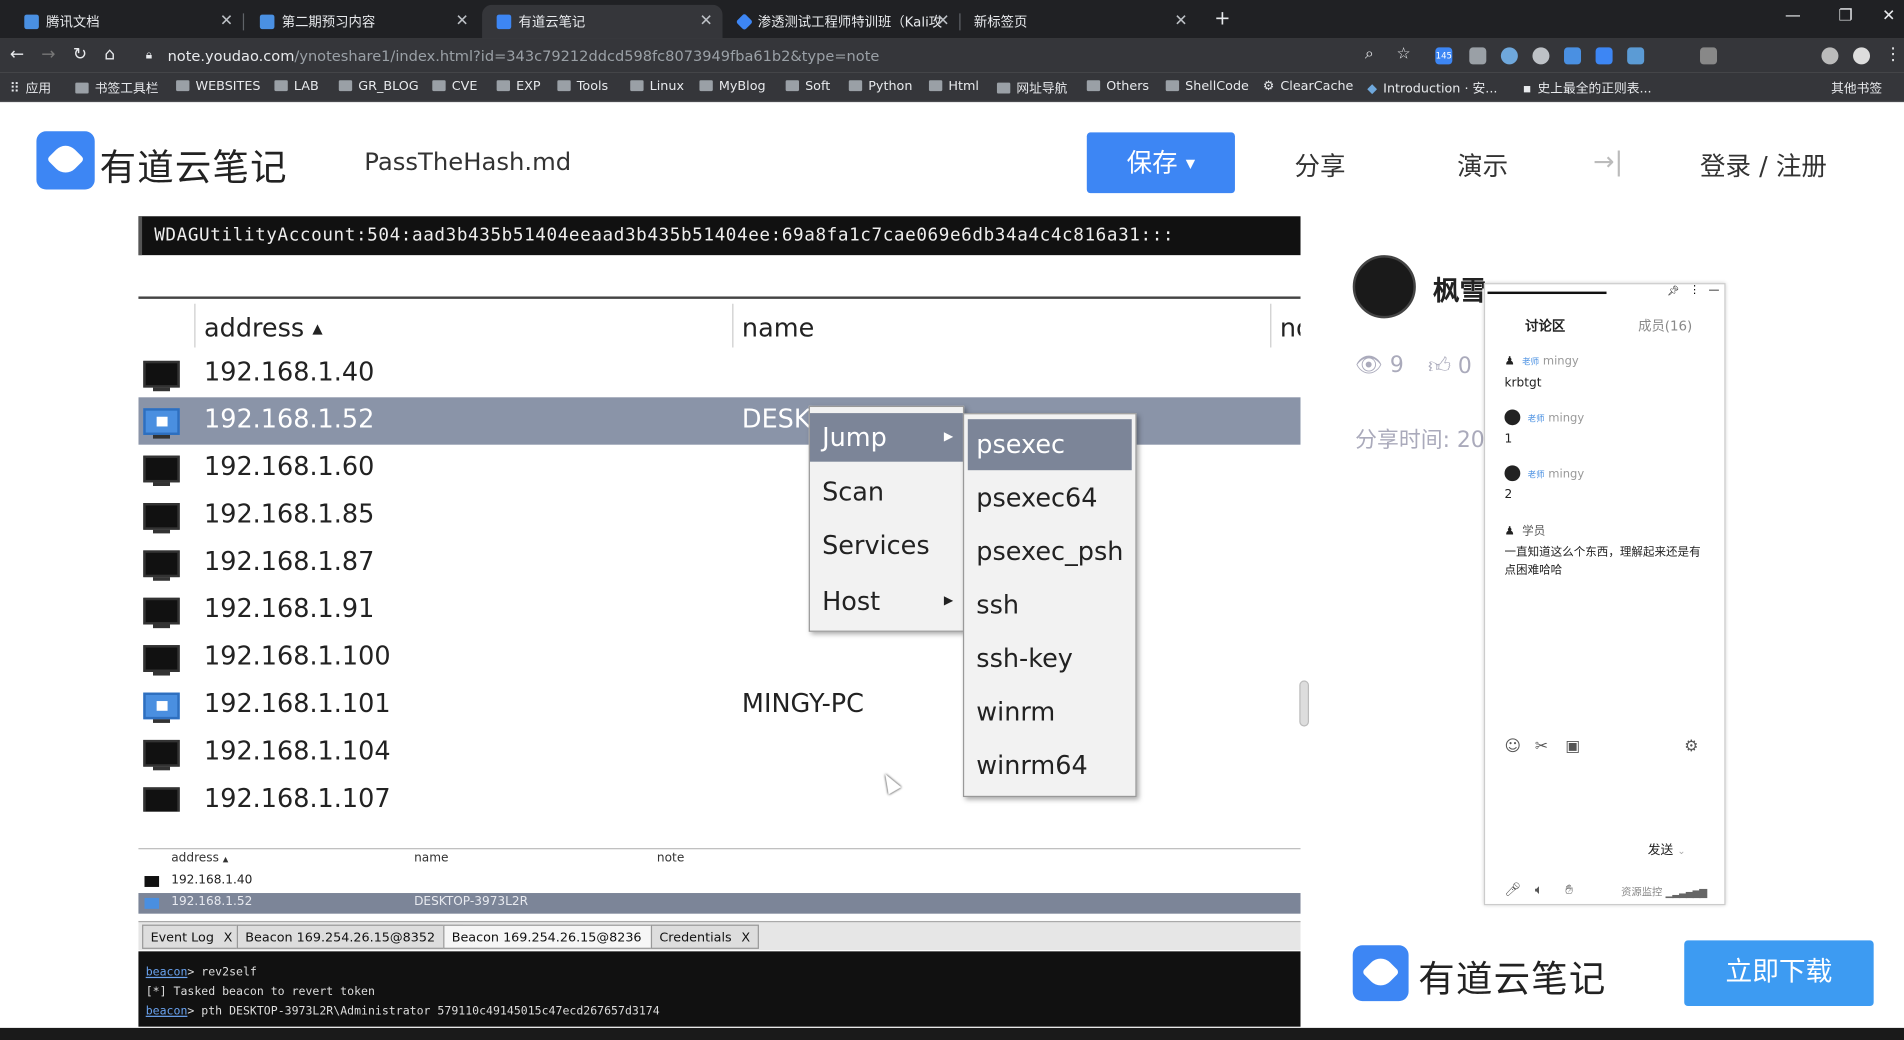 This screenshot has height=1040, width=1904. What do you see at coordinates (1031, 88) in the screenshot?
I see `bookmark-folder: 网址导航` at bounding box center [1031, 88].